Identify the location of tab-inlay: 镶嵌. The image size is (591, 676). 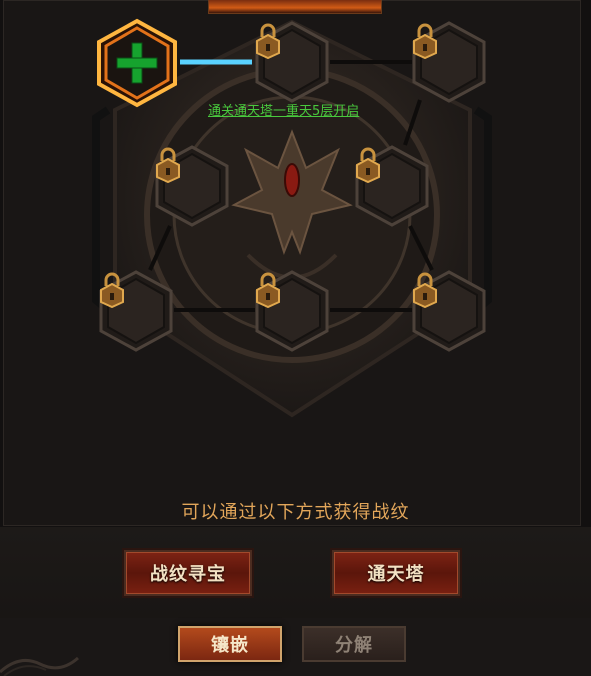
(230, 644).